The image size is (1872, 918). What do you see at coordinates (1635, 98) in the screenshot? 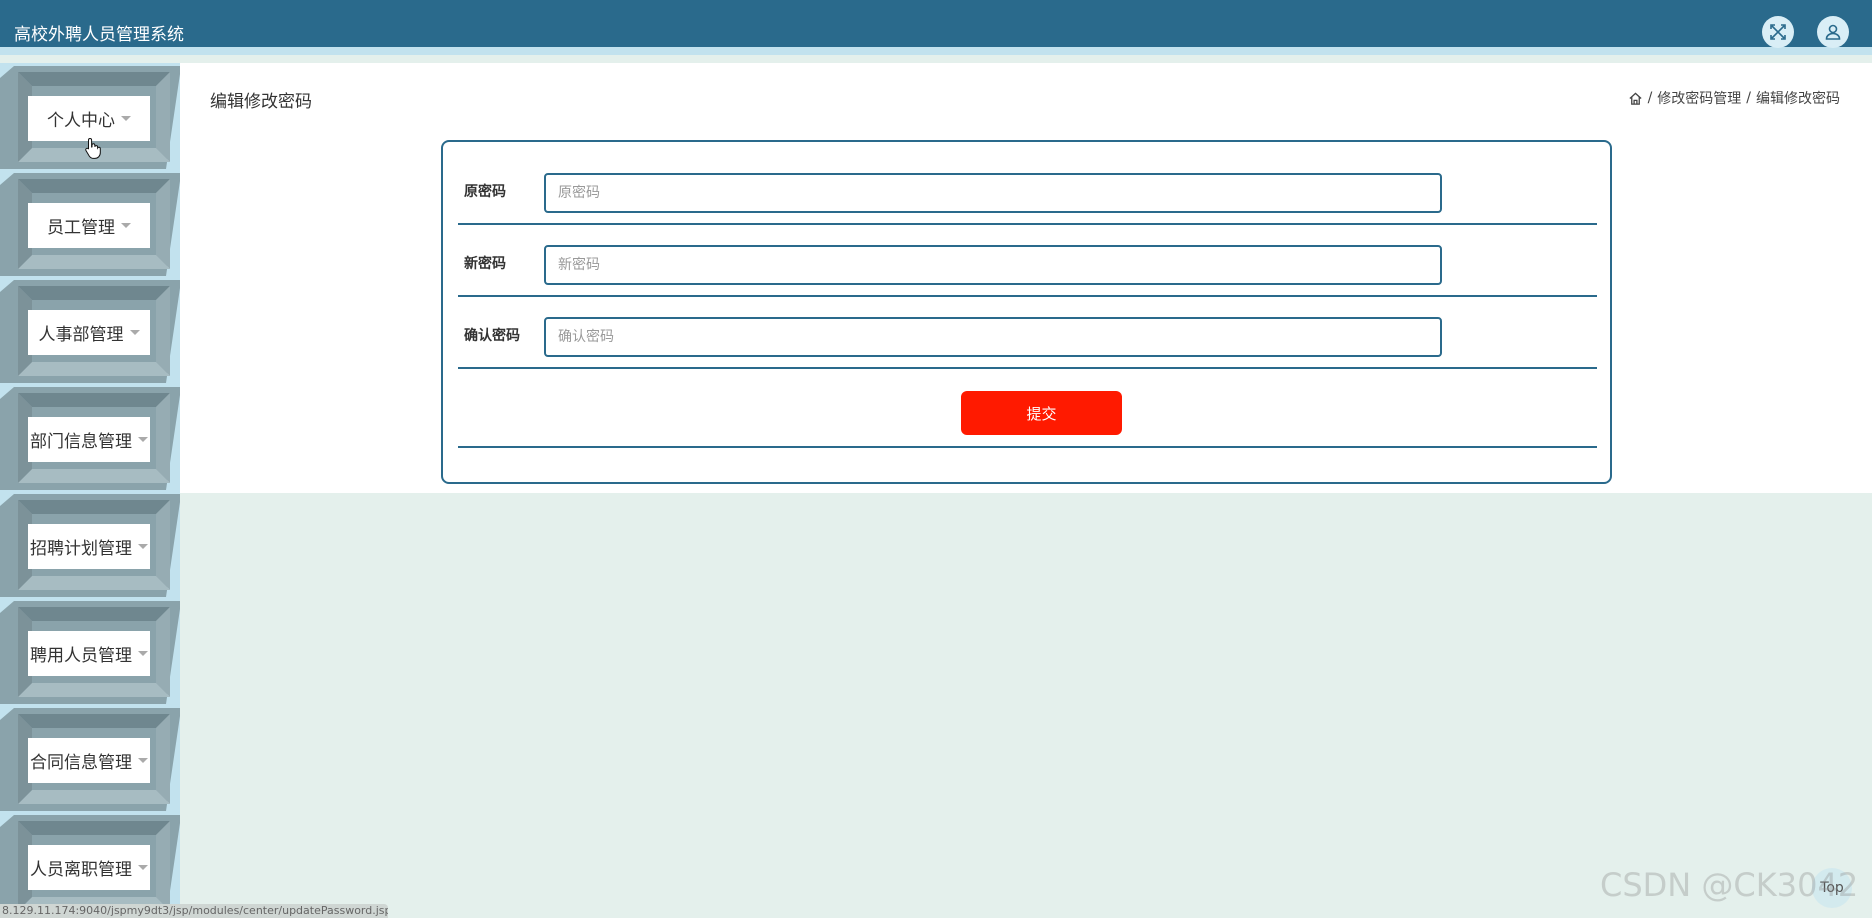
I see `home-icon` at bounding box center [1635, 98].